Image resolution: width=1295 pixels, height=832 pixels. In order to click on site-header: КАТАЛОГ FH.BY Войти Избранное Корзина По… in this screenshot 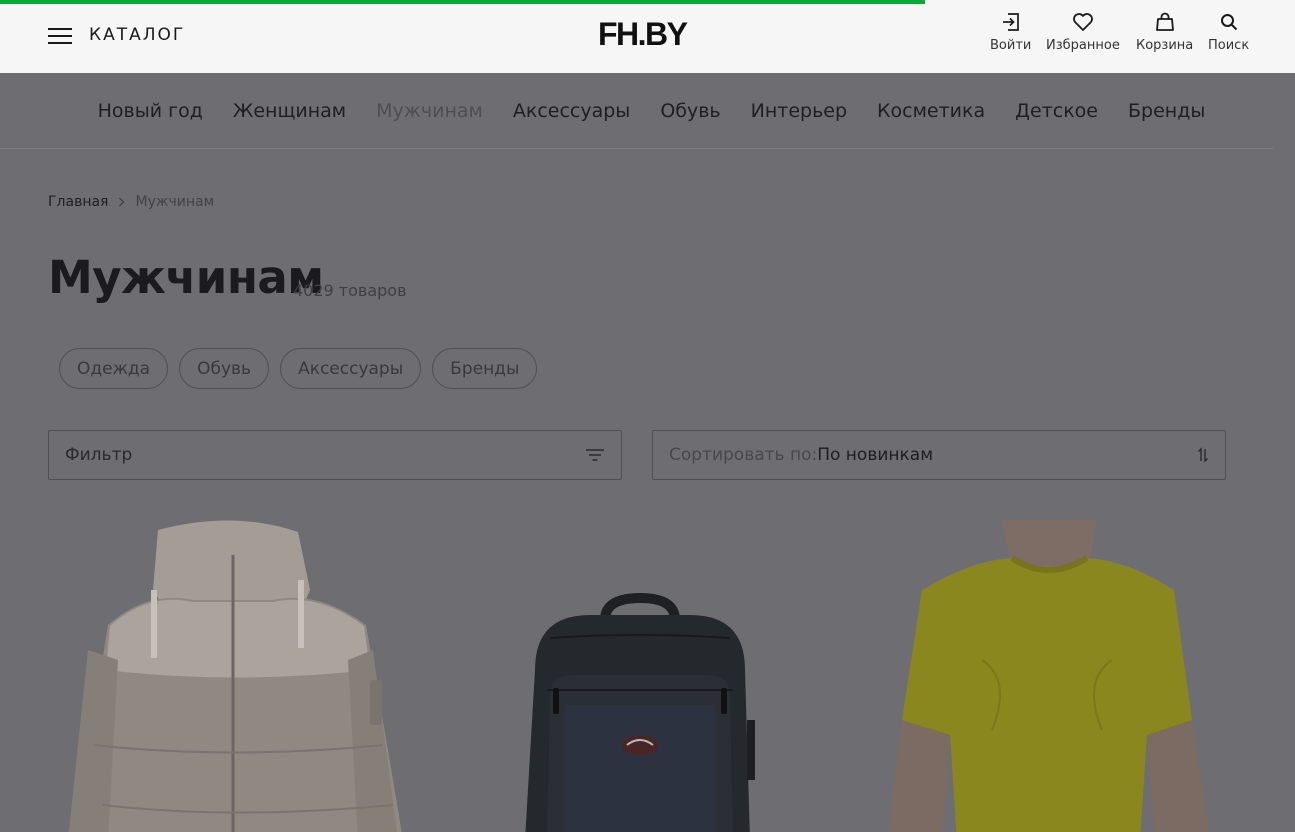, I will do `click(647, 36)`.